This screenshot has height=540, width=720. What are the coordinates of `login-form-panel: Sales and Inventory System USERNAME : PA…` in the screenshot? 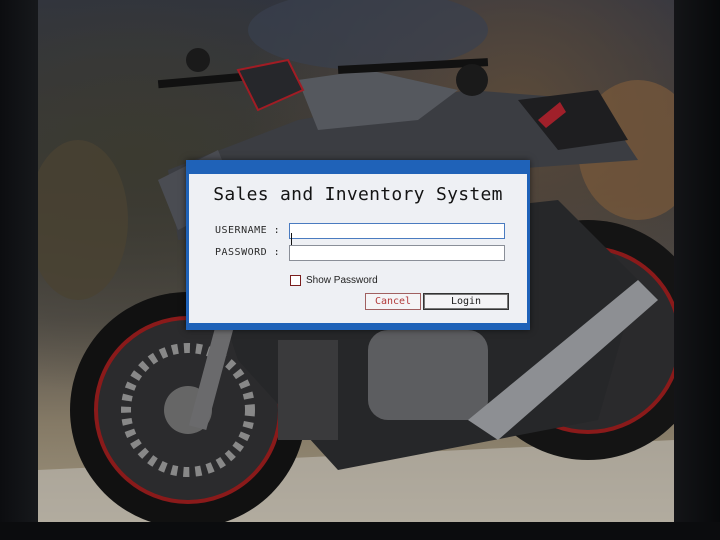 It's located at (358, 248).